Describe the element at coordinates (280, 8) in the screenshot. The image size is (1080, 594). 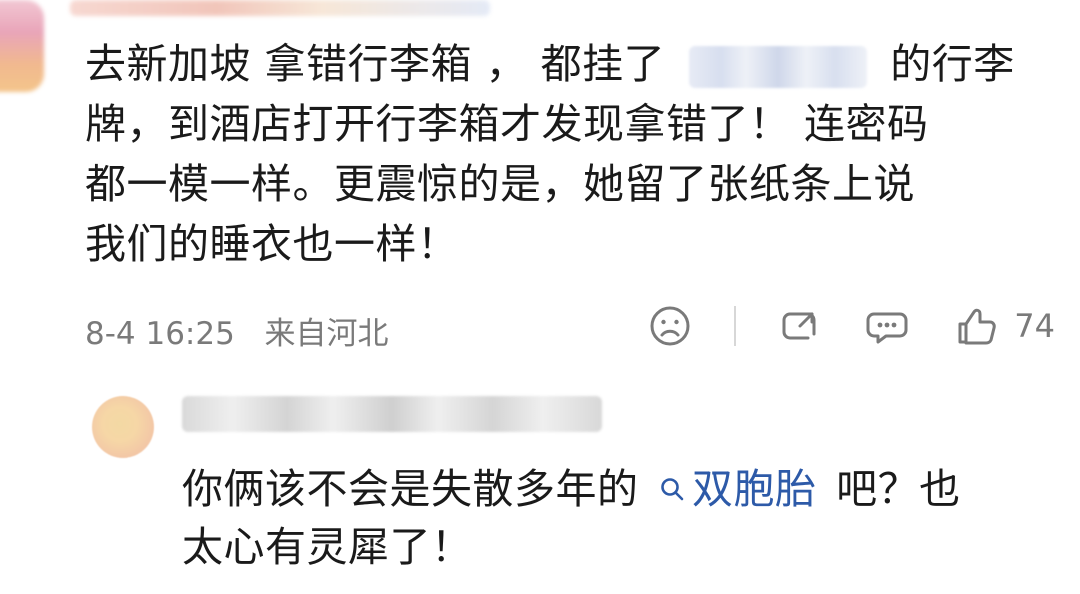
I see `top-username-blur` at that location.